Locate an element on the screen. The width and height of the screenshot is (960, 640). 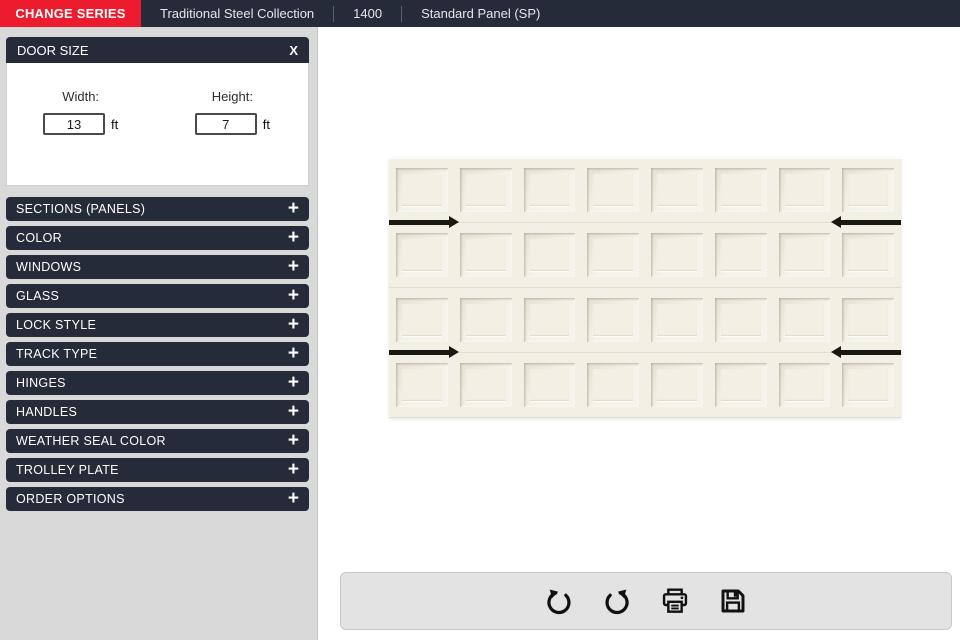
redo-icon is located at coordinates (617, 602).